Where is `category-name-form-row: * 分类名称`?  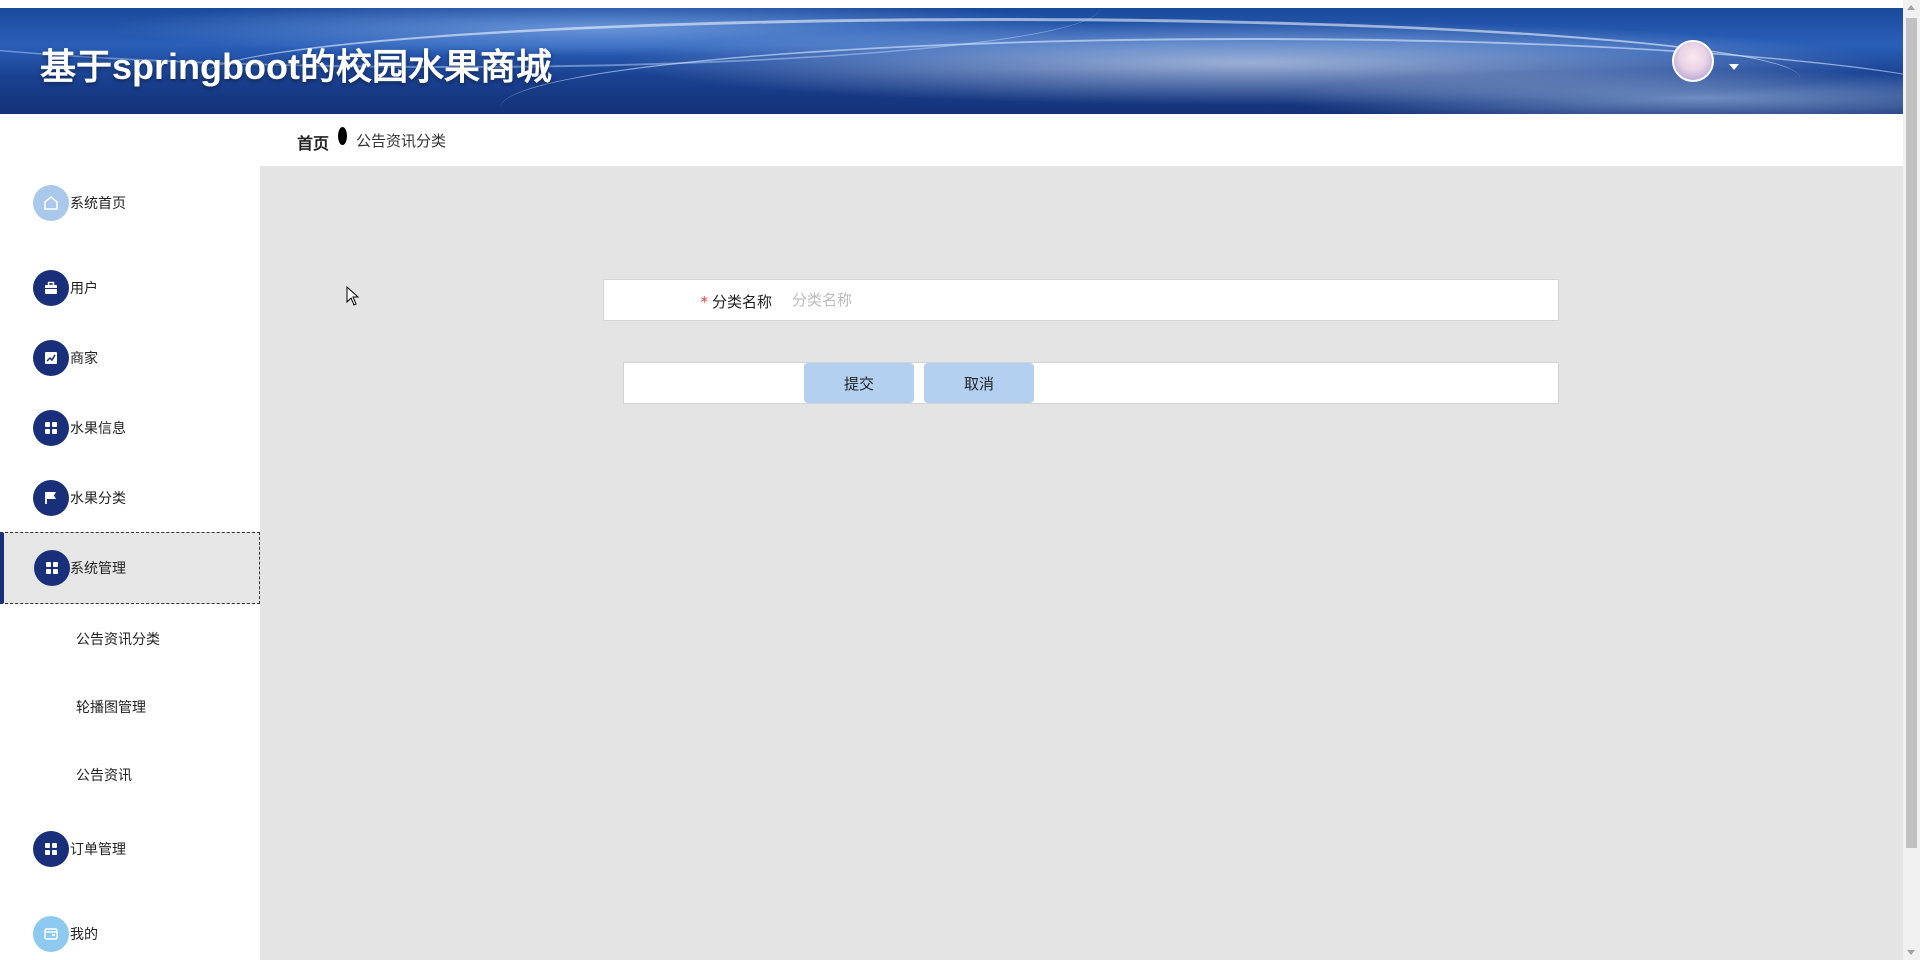
category-name-form-row: * 分类名称 is located at coordinates (1081, 300).